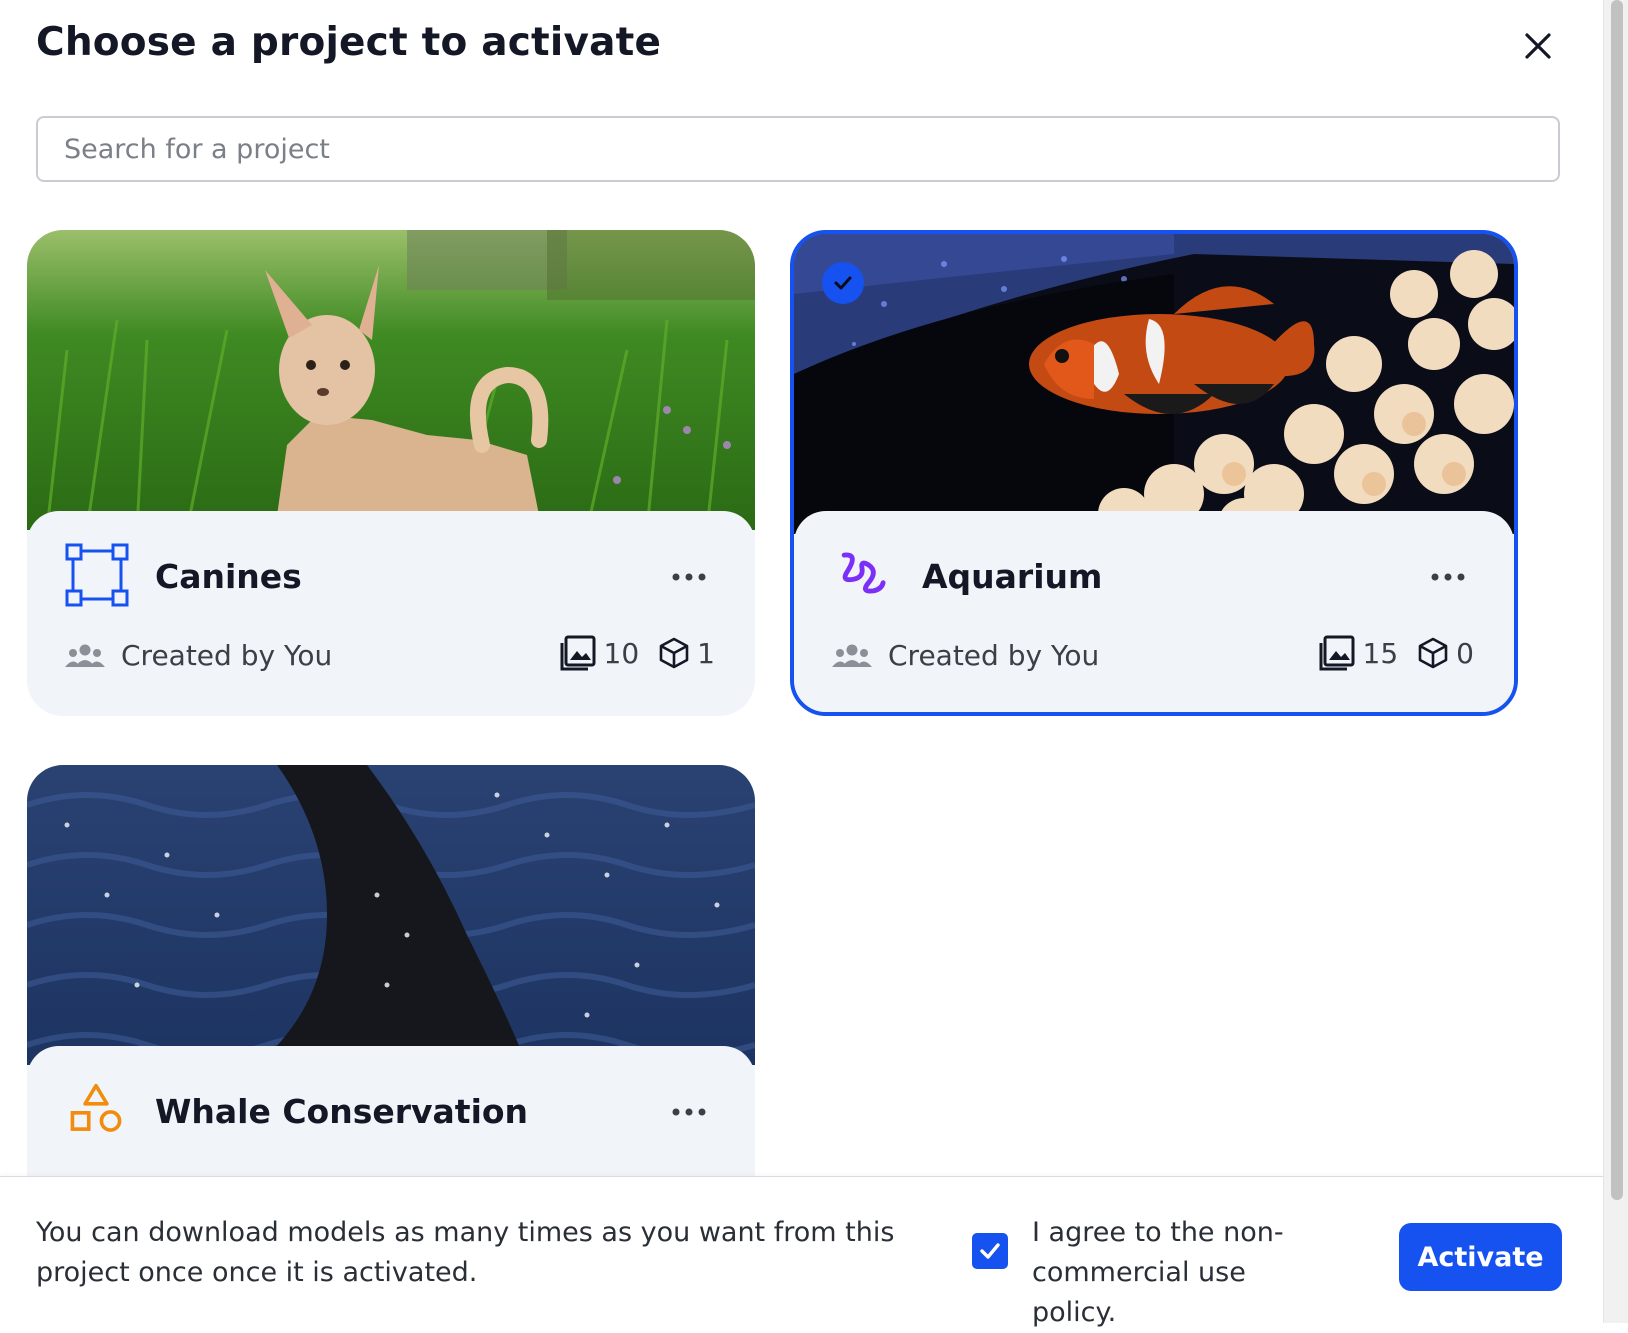  Describe the element at coordinates (706, 653) in the screenshot. I see `model-count: 1` at that location.